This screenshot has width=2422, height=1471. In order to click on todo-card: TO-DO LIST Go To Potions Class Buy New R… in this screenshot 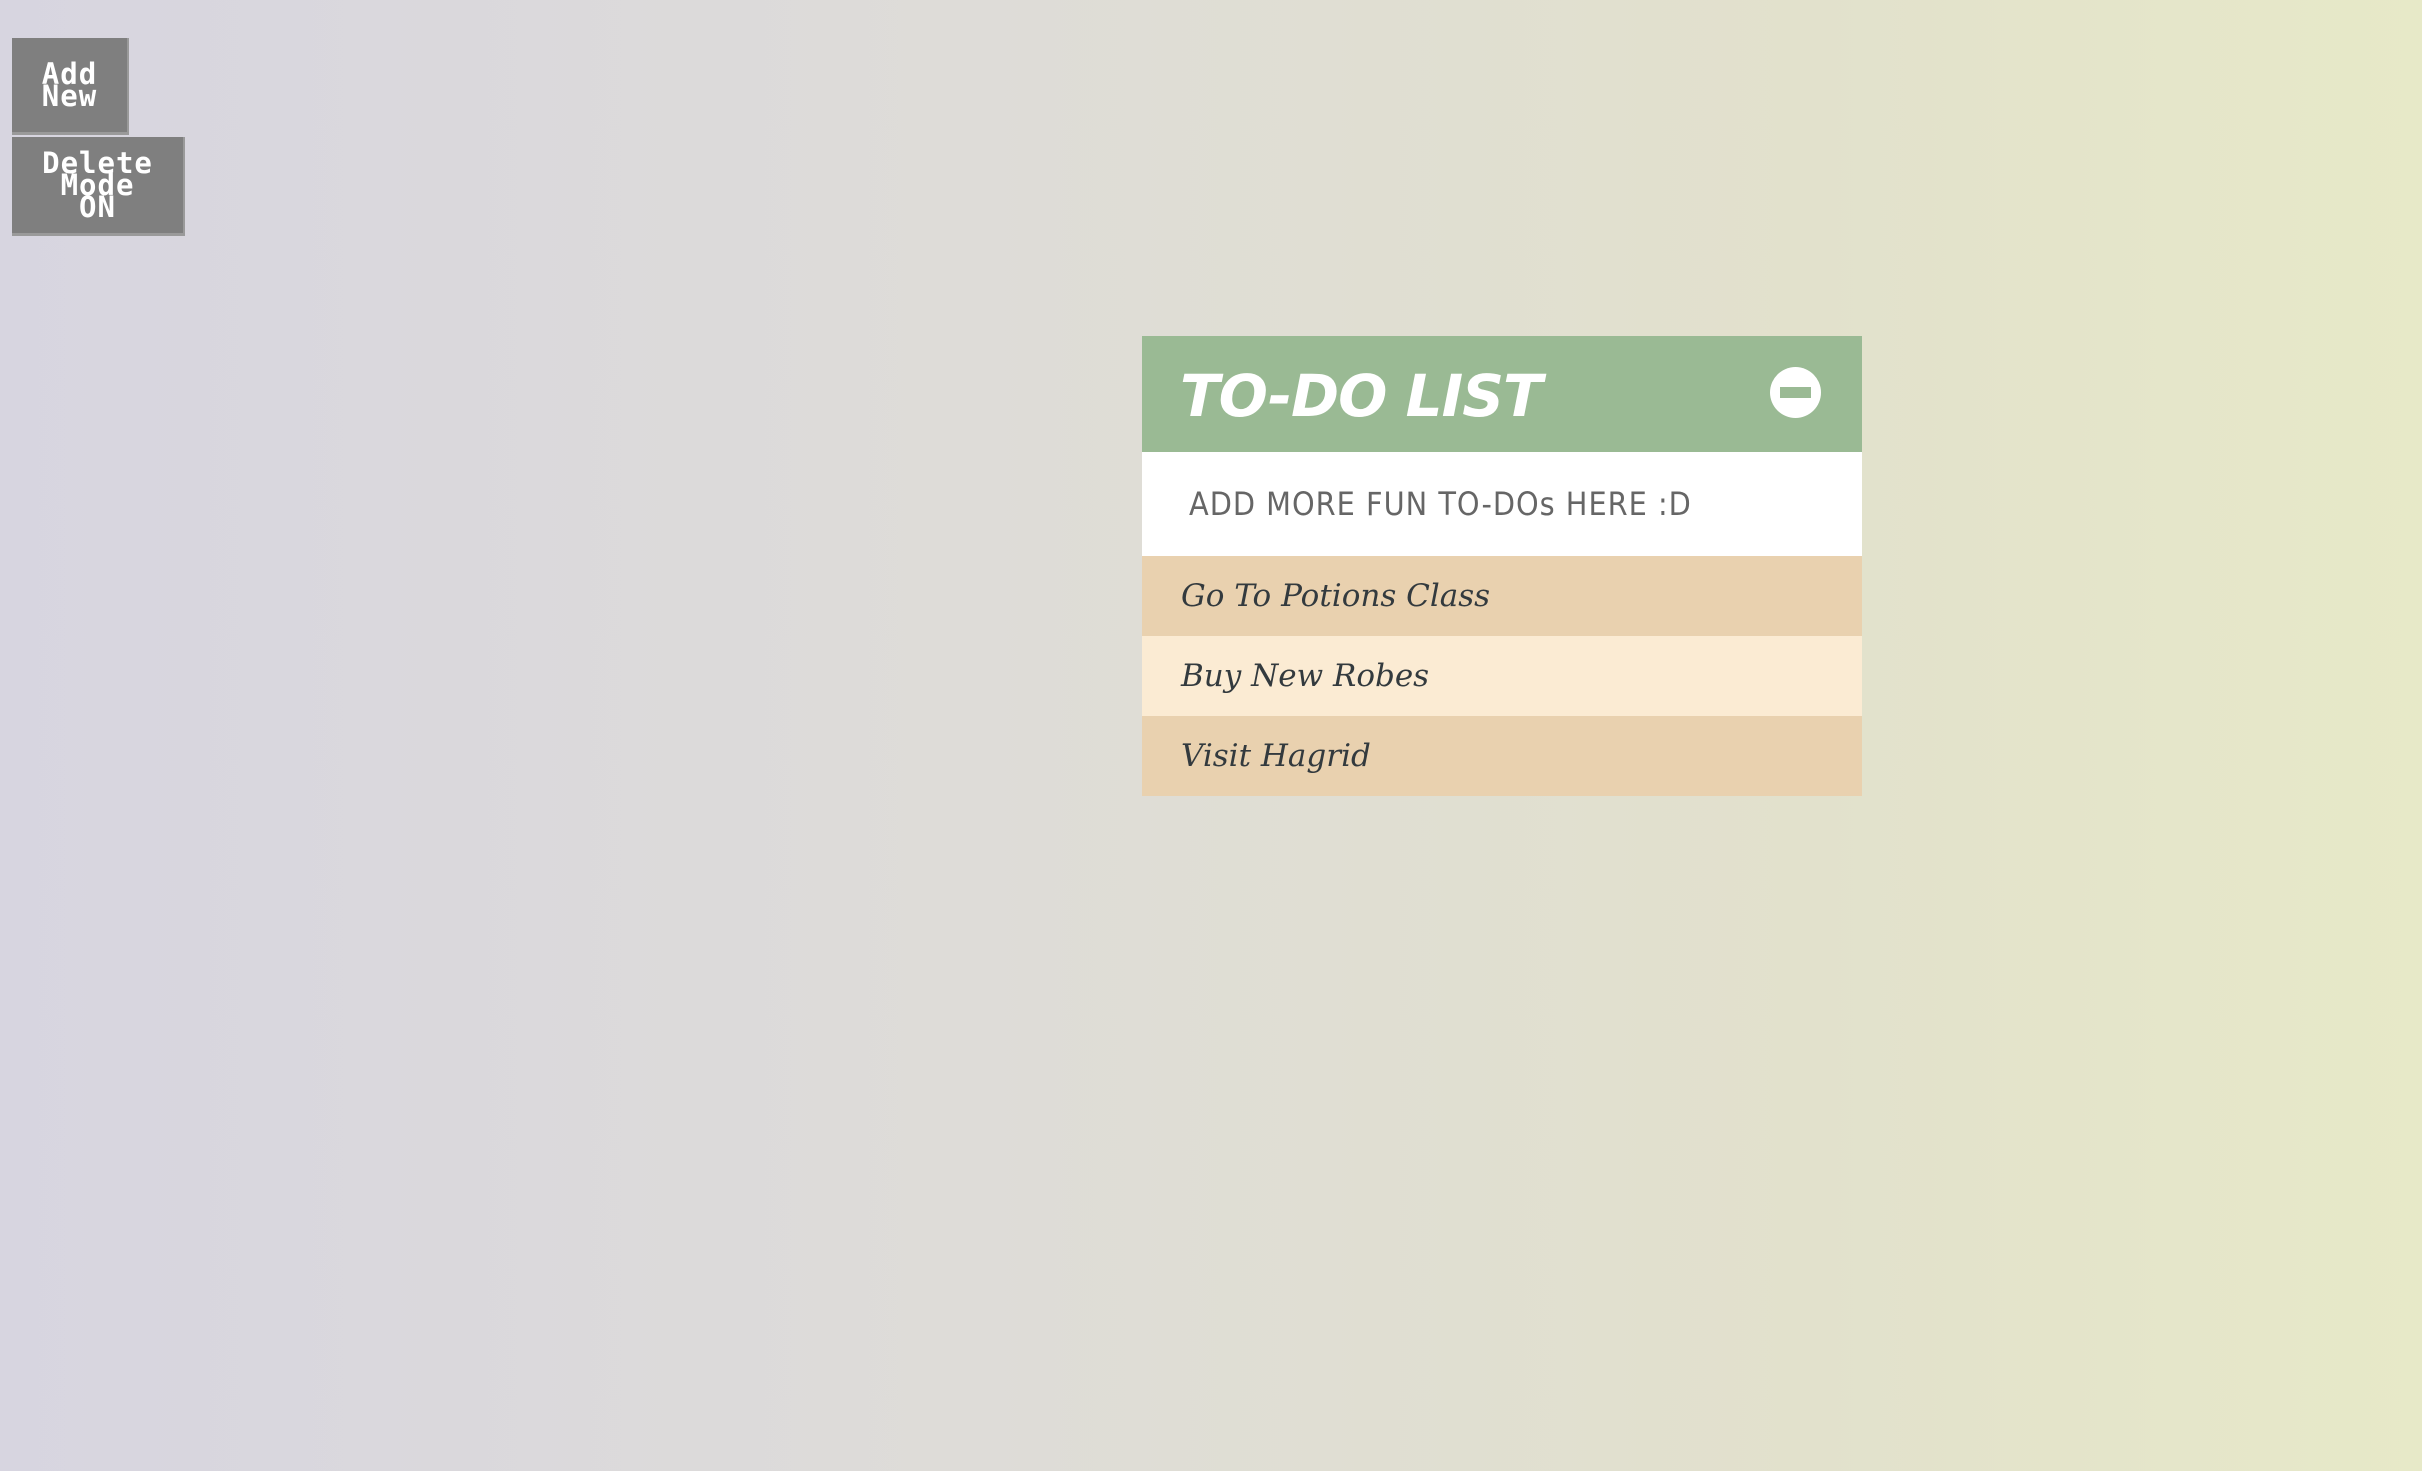, I will do `click(1502, 566)`.